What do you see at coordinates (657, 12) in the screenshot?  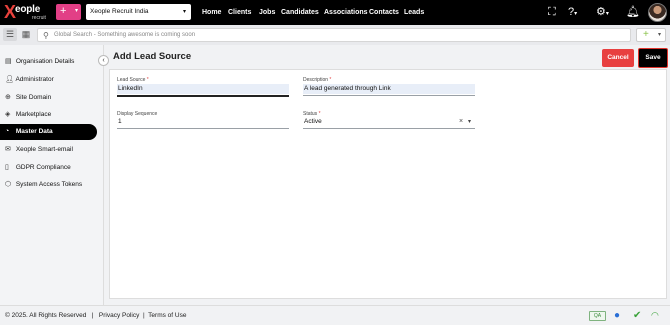 I see `avatar` at bounding box center [657, 12].